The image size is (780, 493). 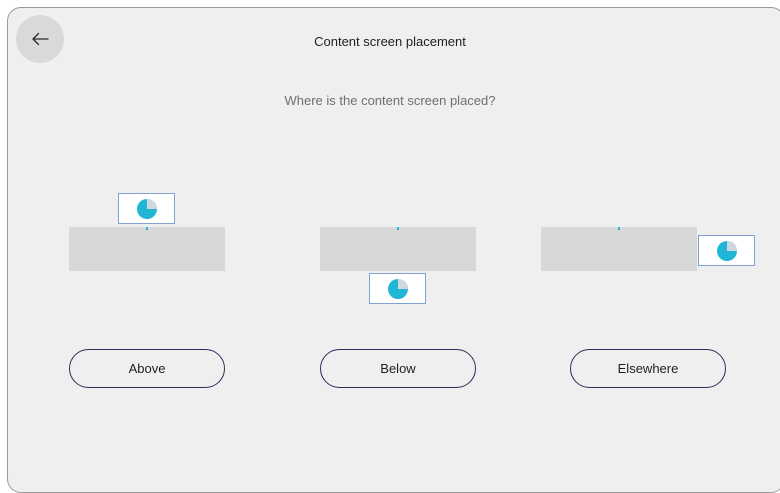 I want to click on above-button: Above, so click(x=147, y=368).